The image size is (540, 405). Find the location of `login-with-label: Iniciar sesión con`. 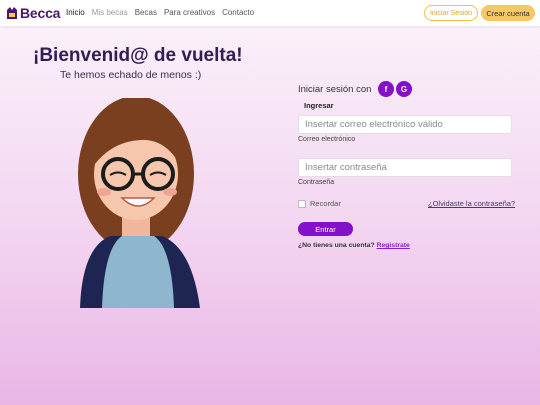

login-with-label: Iniciar sesión con is located at coordinates (335, 89).